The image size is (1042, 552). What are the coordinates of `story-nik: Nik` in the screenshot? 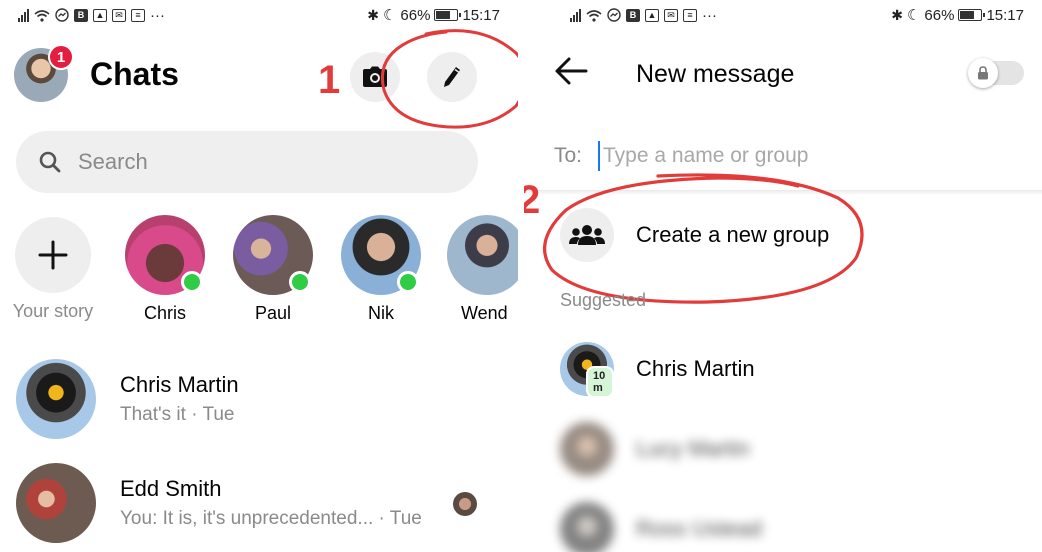 It's located at (381, 269).